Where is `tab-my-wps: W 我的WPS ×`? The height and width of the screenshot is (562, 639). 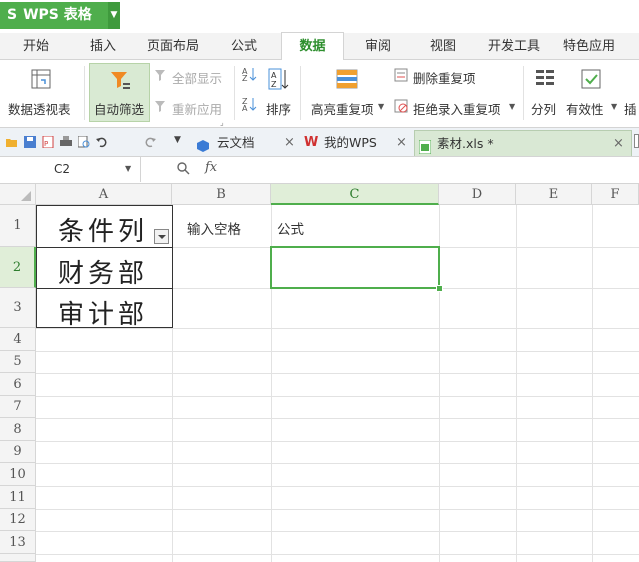
tab-my-wps: W 我的WPS × is located at coordinates (358, 143).